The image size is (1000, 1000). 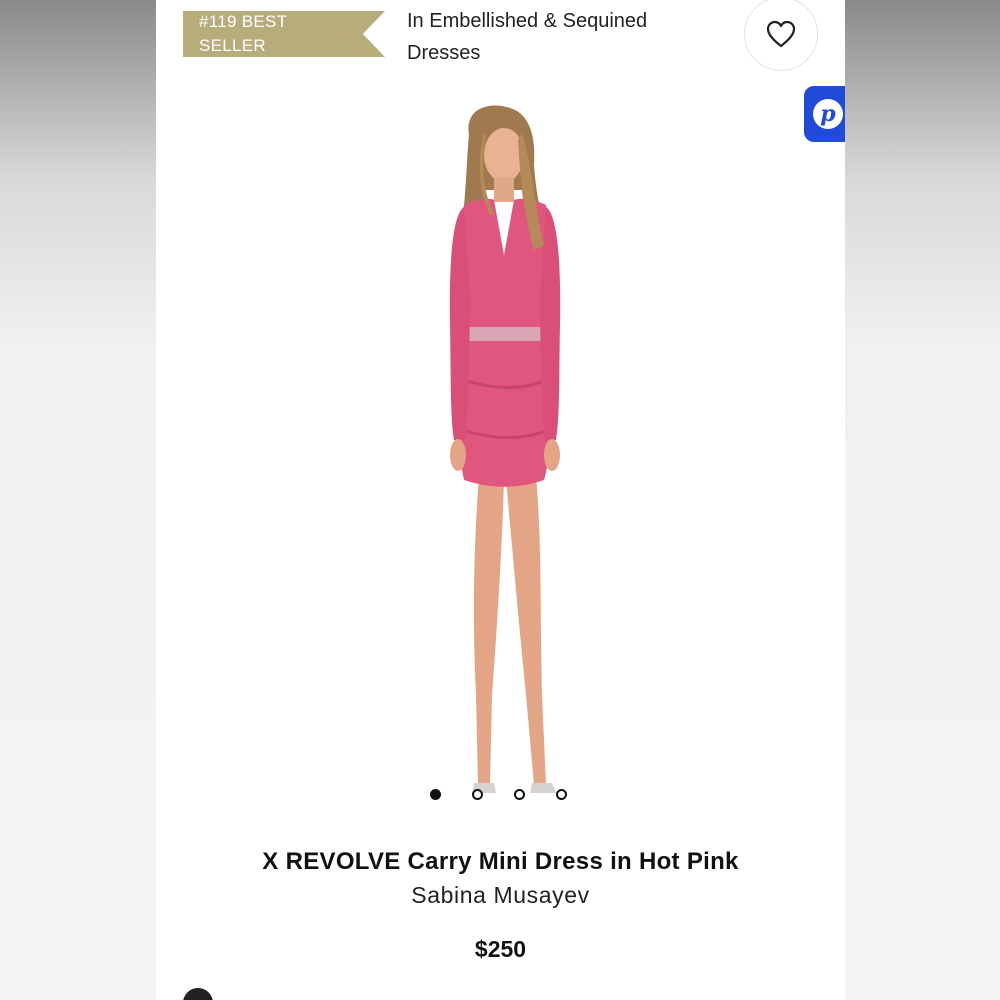 I want to click on side-action-button: p, so click(x=824, y=114).